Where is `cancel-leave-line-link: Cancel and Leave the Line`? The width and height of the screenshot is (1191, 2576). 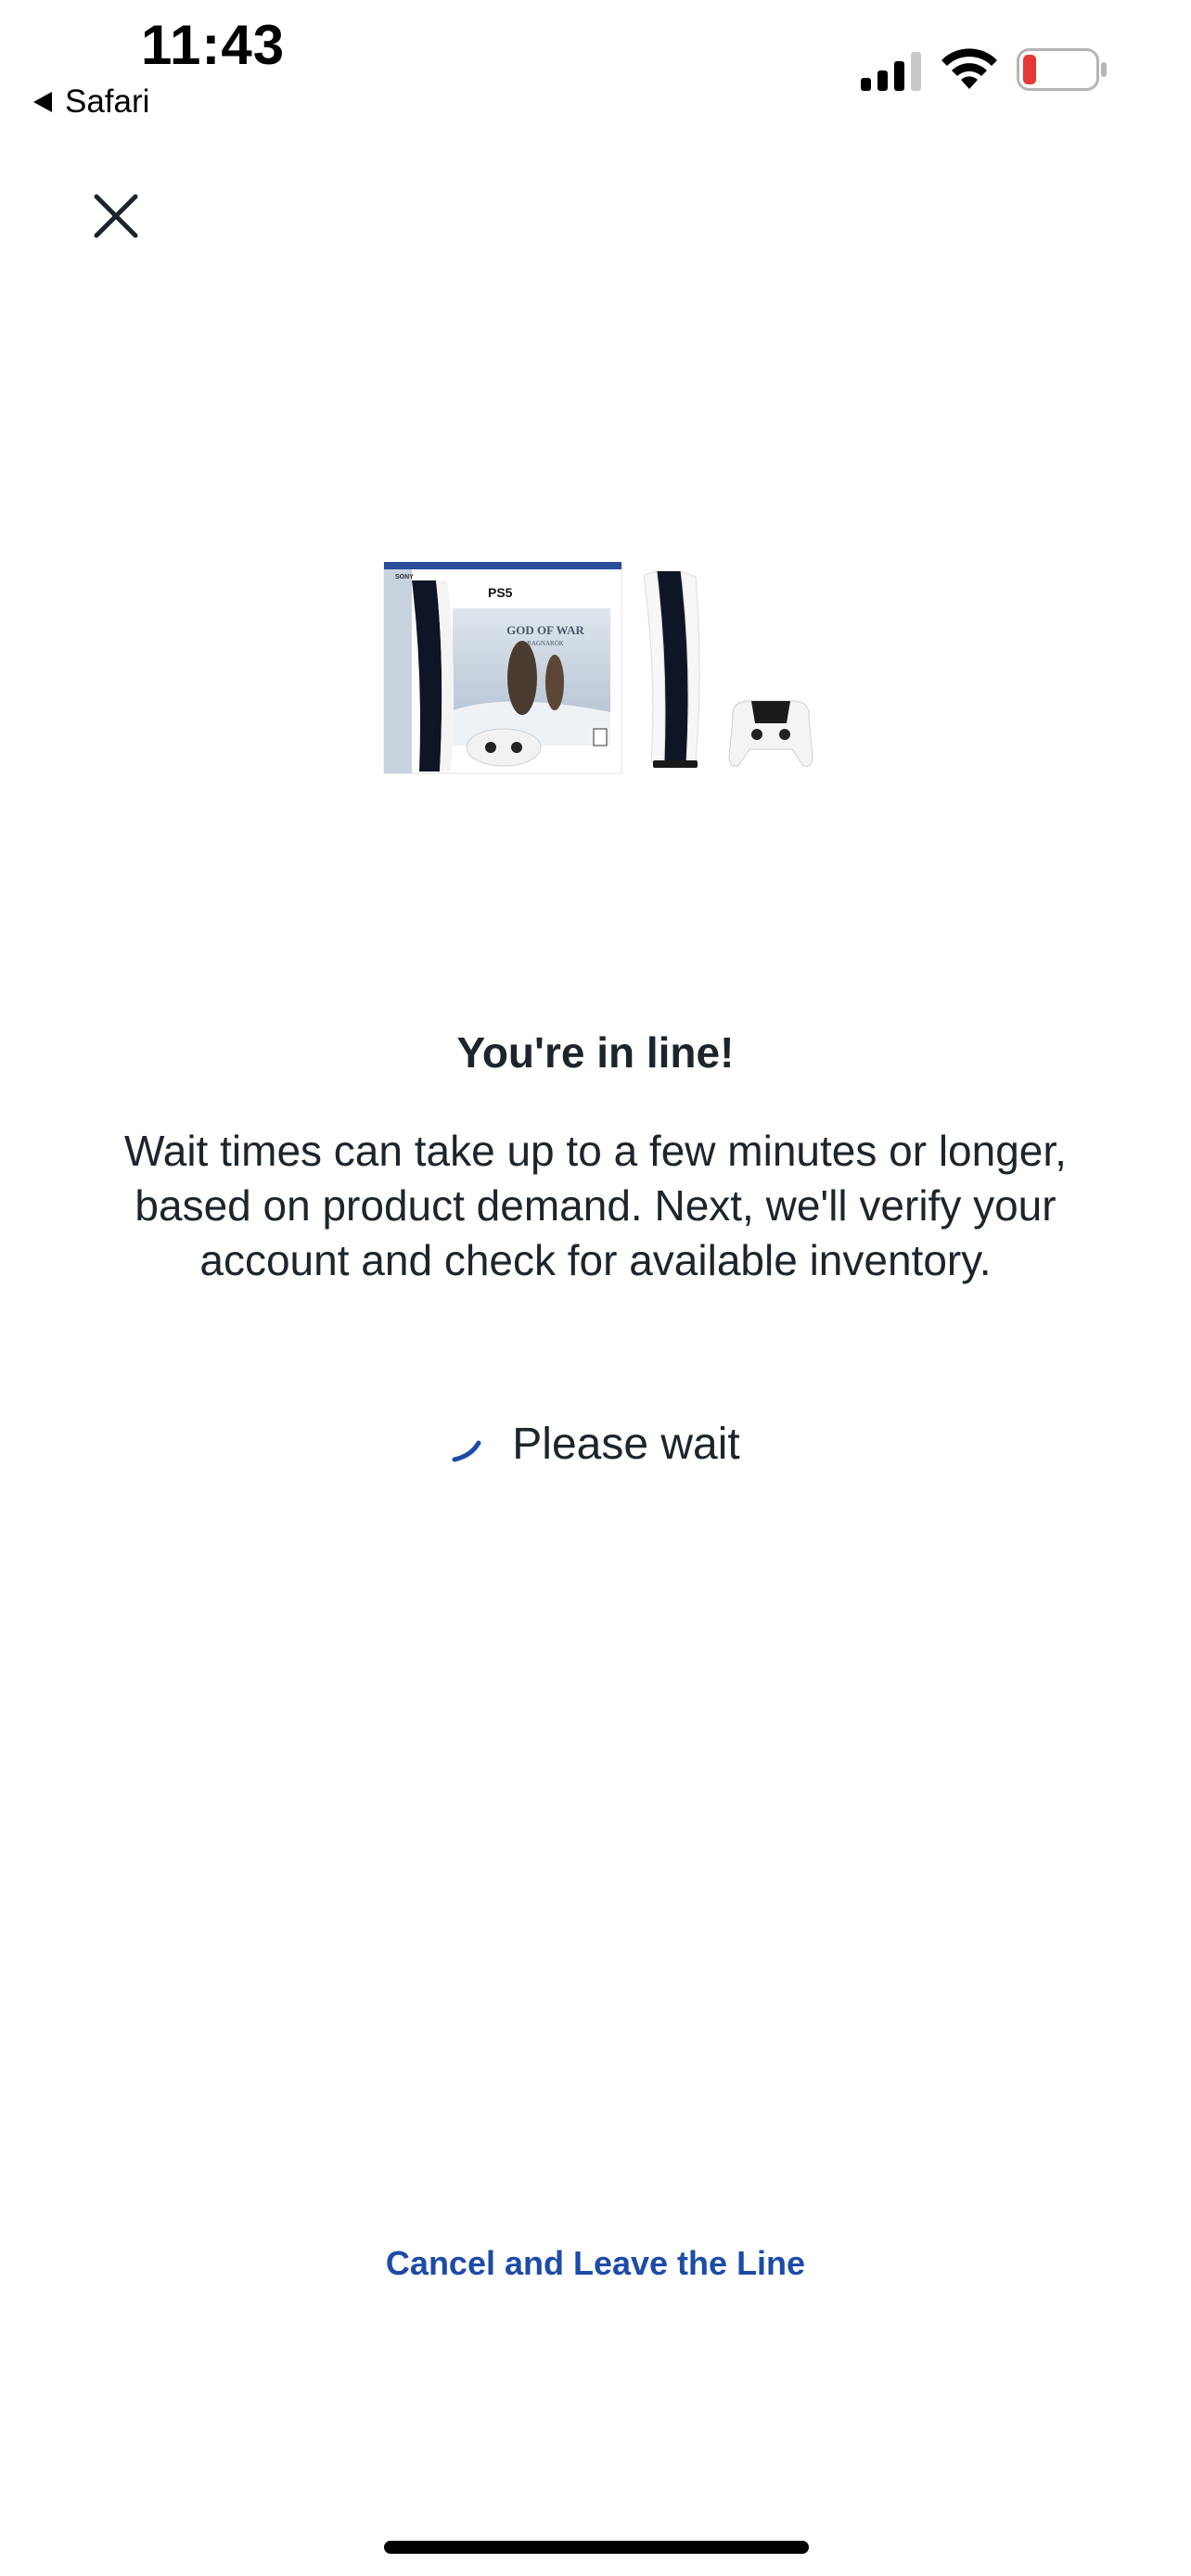 cancel-leave-line-link: Cancel and Leave the Line is located at coordinates (595, 2263).